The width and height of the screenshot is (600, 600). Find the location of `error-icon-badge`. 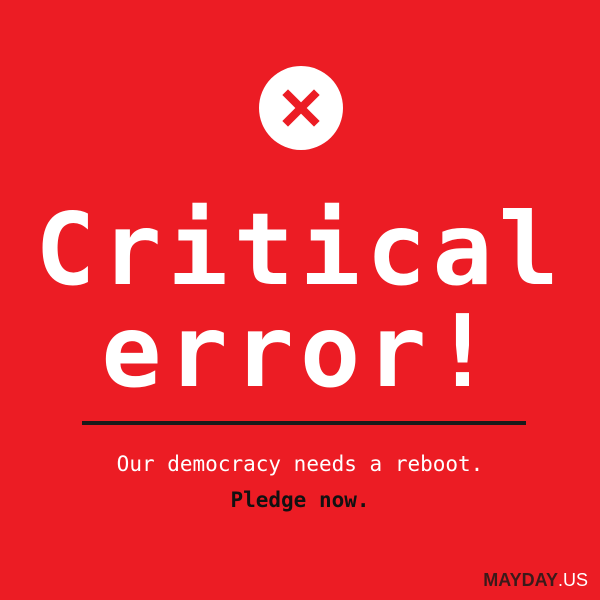

error-icon-badge is located at coordinates (301, 108).